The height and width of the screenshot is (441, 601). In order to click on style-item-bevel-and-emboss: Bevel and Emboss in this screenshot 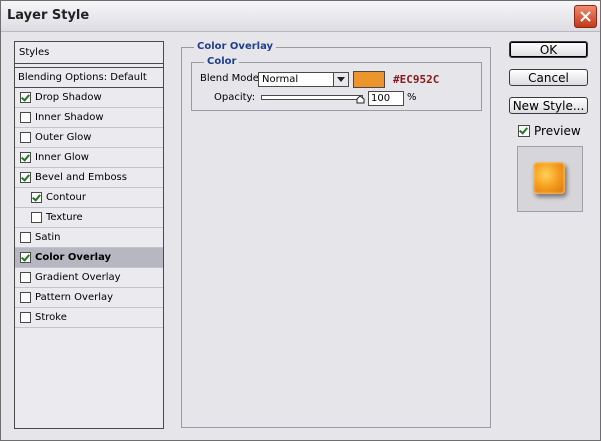, I will do `click(89, 178)`.